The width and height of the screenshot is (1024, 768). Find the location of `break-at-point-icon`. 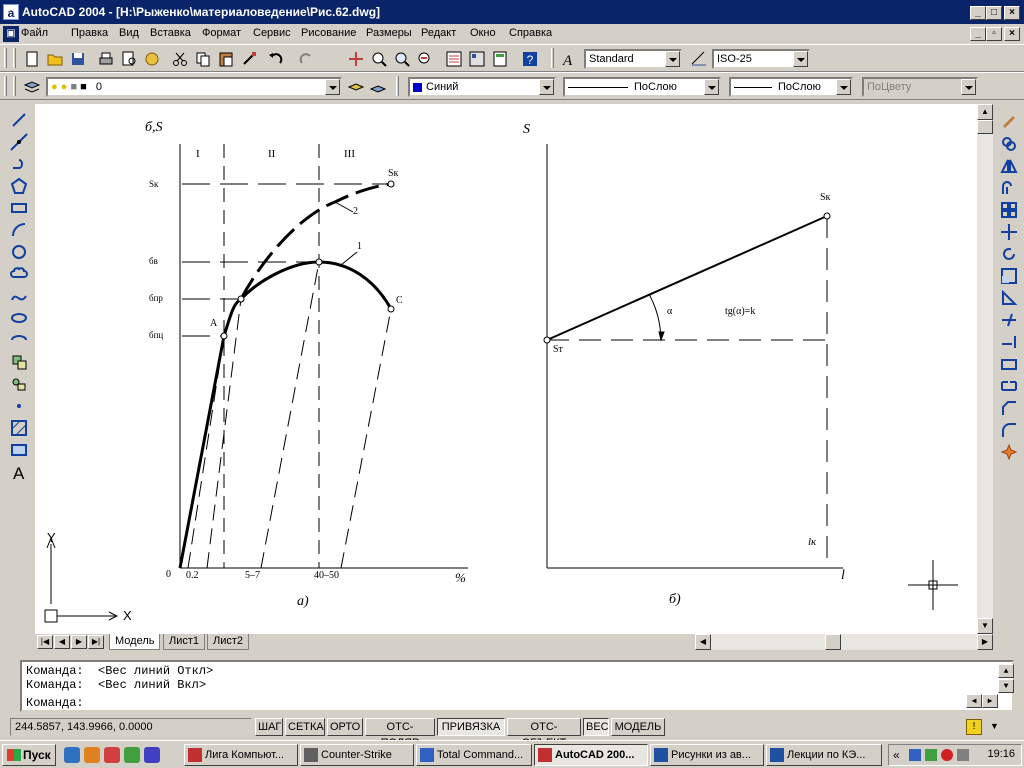

break-at-point-icon is located at coordinates (1009, 364).